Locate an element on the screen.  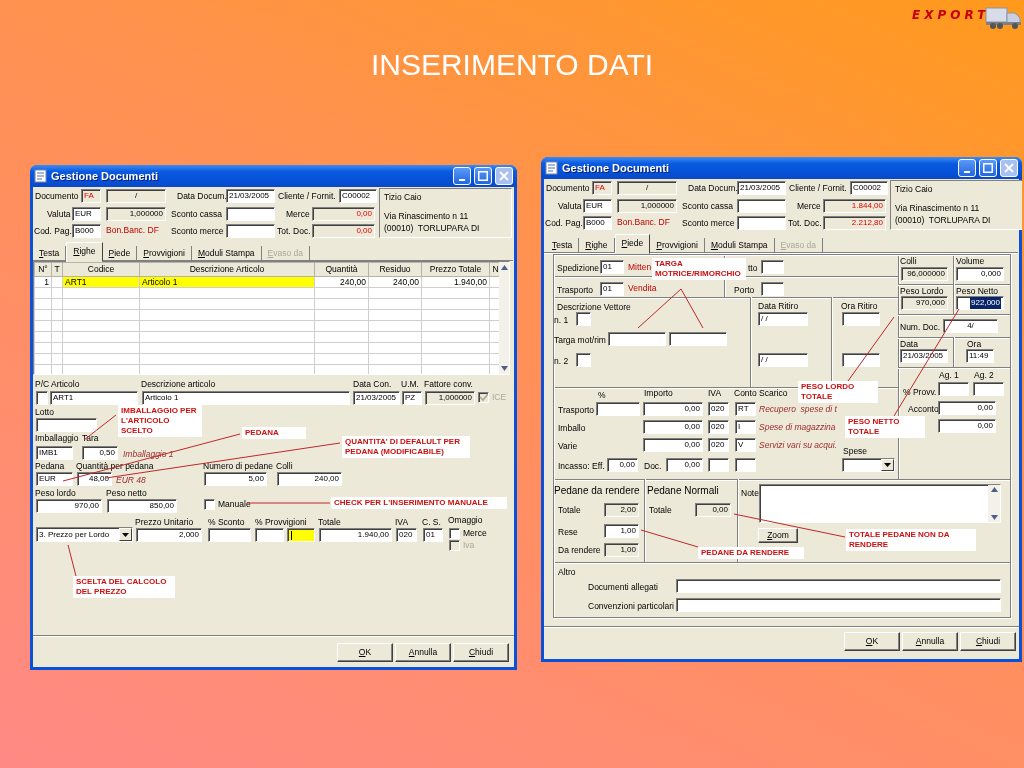
text-field: 2,00 is located at coordinates (621, 510).